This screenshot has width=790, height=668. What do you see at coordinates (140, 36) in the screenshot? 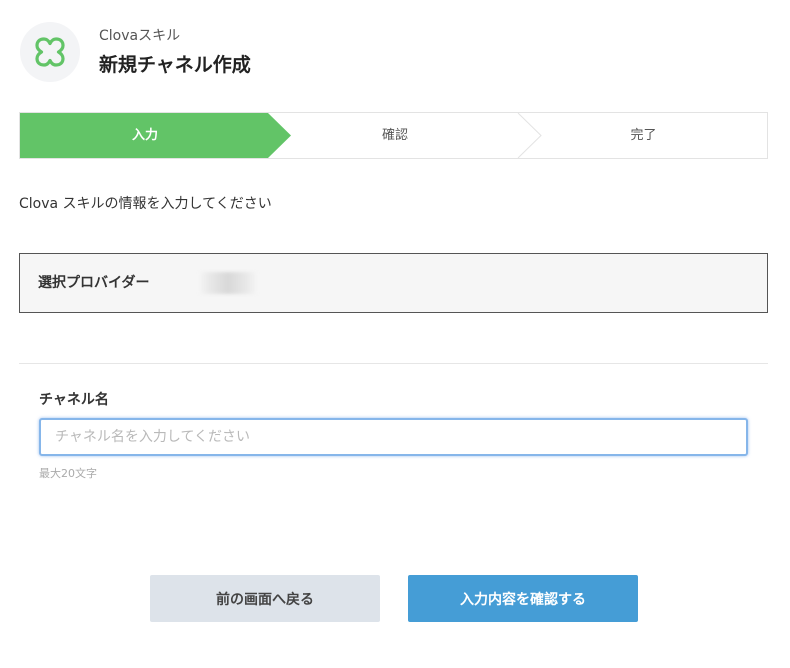
I see `app-name: Clovaスキル` at bounding box center [140, 36].